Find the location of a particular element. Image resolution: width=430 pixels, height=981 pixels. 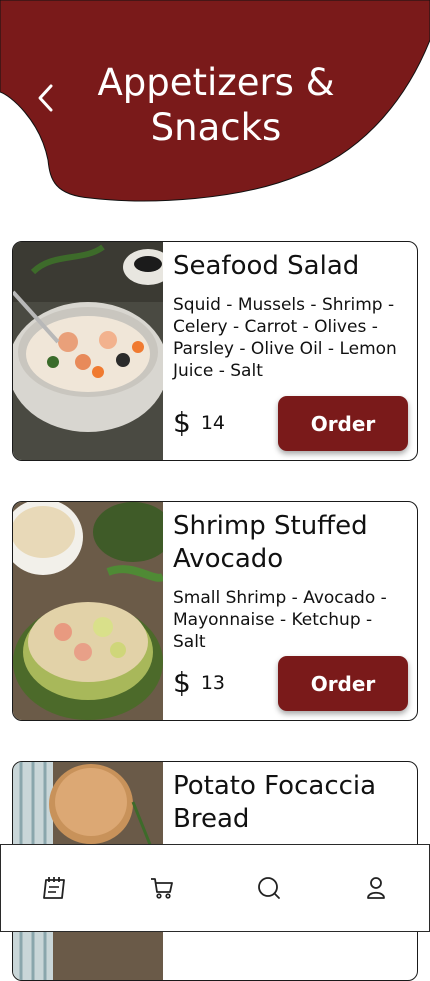

menu-item-title: Seafood Salad is located at coordinates (266, 266).